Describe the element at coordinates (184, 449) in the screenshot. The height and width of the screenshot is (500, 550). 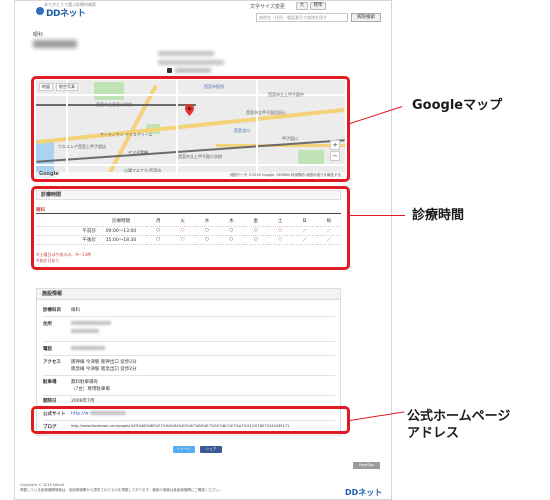
I see `tweet-button: ツイート` at that location.